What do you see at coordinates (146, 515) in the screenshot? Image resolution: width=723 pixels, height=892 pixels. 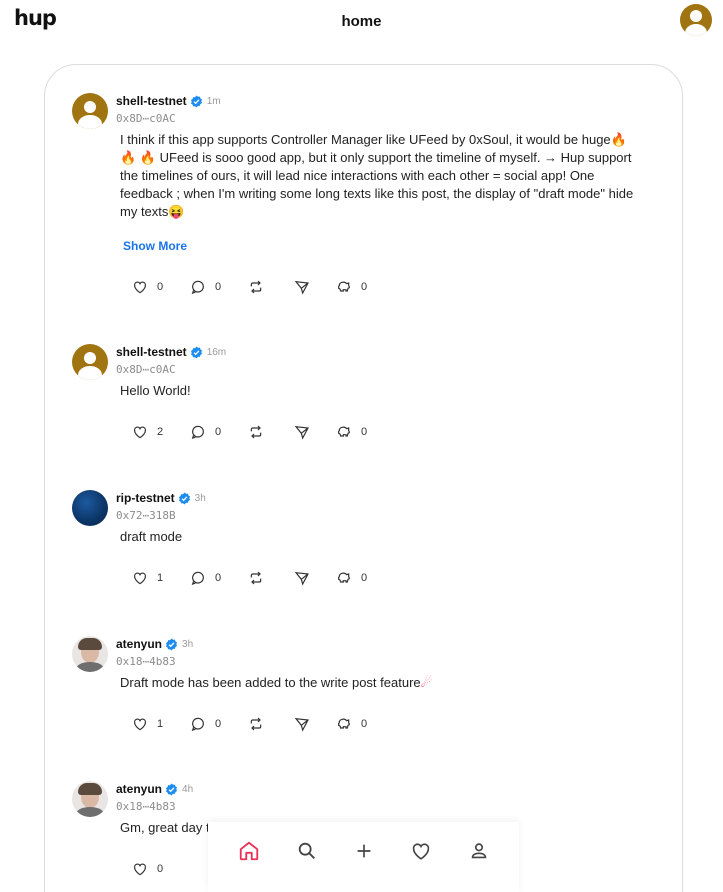 I see `wallet-address: 0x72⋯318B` at bounding box center [146, 515].